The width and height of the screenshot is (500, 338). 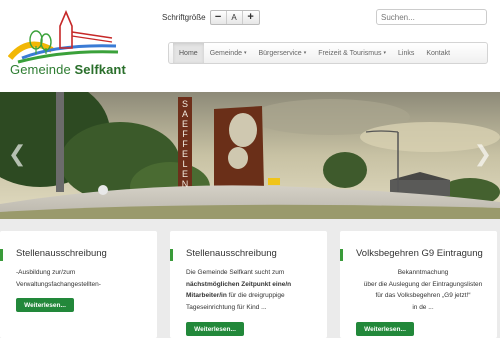 What do you see at coordinates (283, 53) in the screenshot?
I see `nav-item-buergerservice: Bürgerservice ▾` at bounding box center [283, 53].